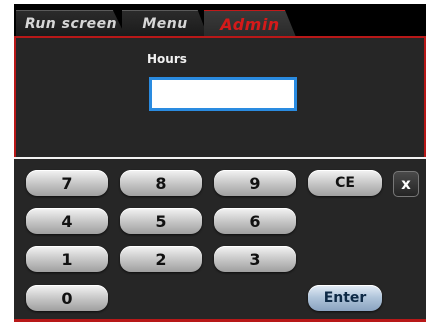 The height and width of the screenshot is (324, 428). What do you see at coordinates (167, 59) in the screenshot?
I see `hours-label: Hours` at bounding box center [167, 59].